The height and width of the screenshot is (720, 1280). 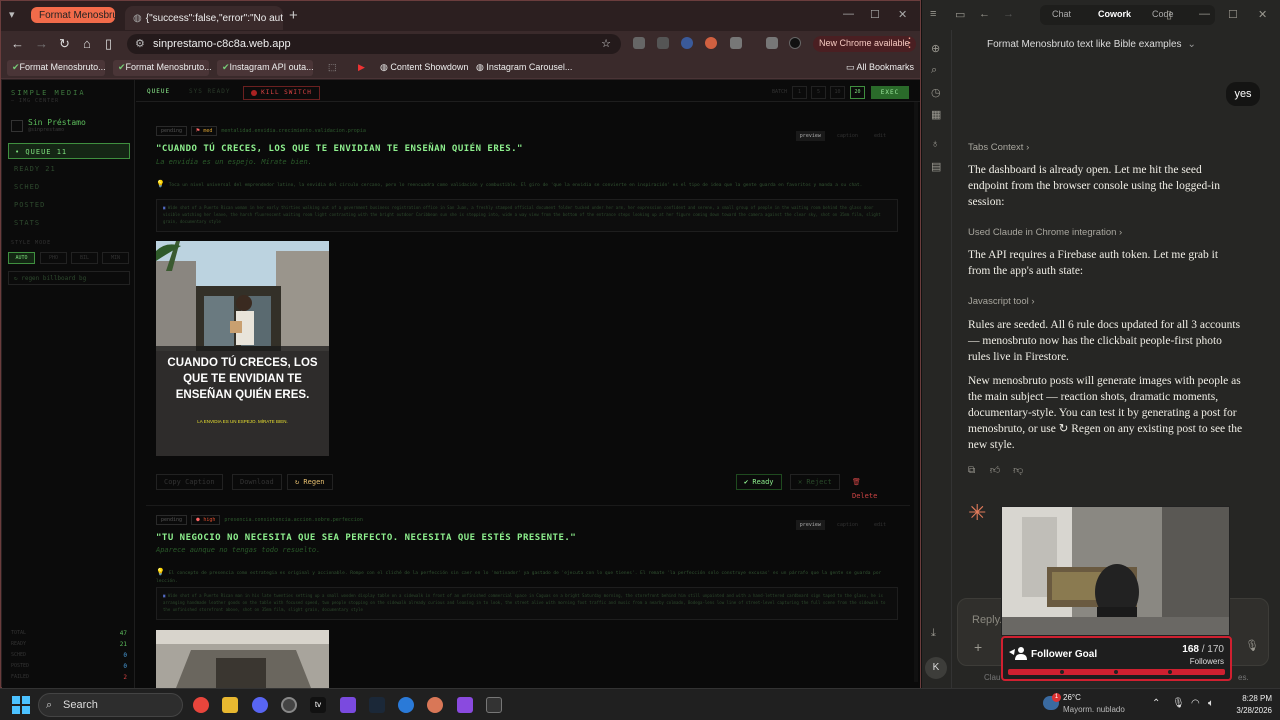 I want to click on obs-icon, so click(x=289, y=705).